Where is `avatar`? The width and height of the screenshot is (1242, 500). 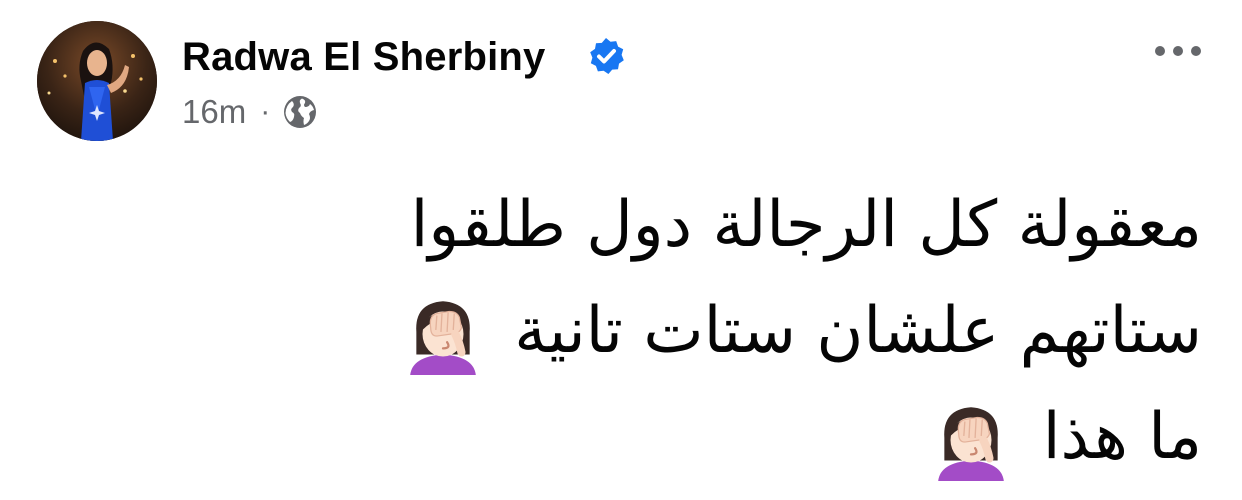 avatar is located at coordinates (97, 81).